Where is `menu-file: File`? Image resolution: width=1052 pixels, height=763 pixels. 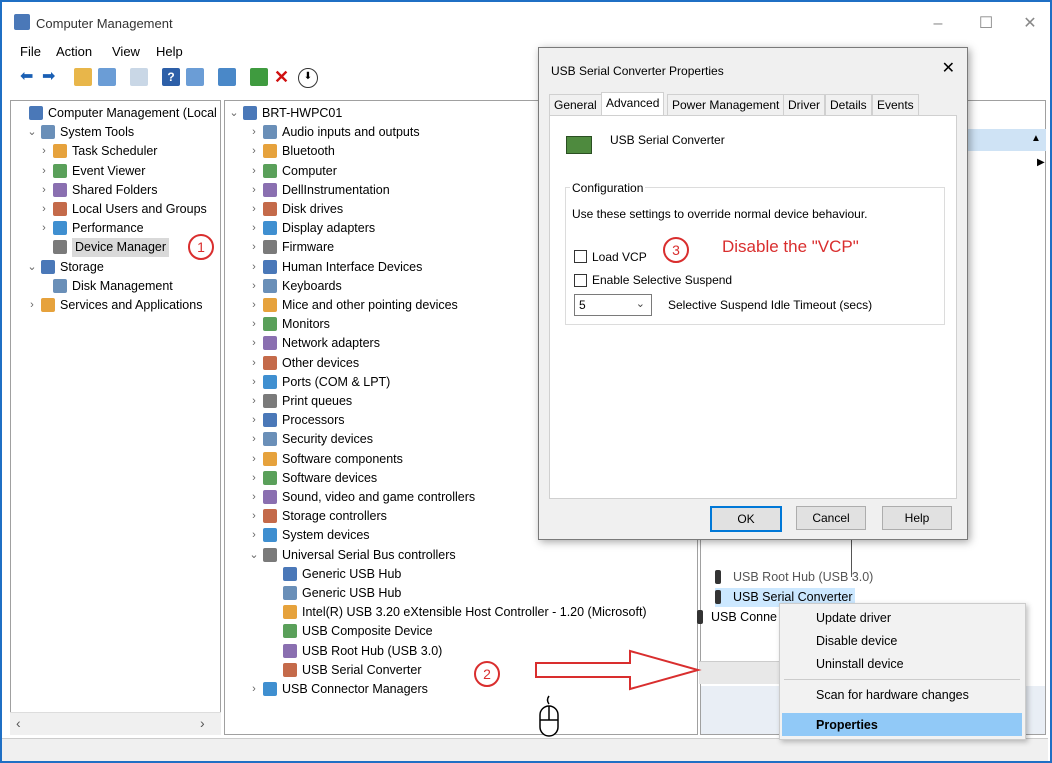
menu-file: File is located at coordinates (30, 51).